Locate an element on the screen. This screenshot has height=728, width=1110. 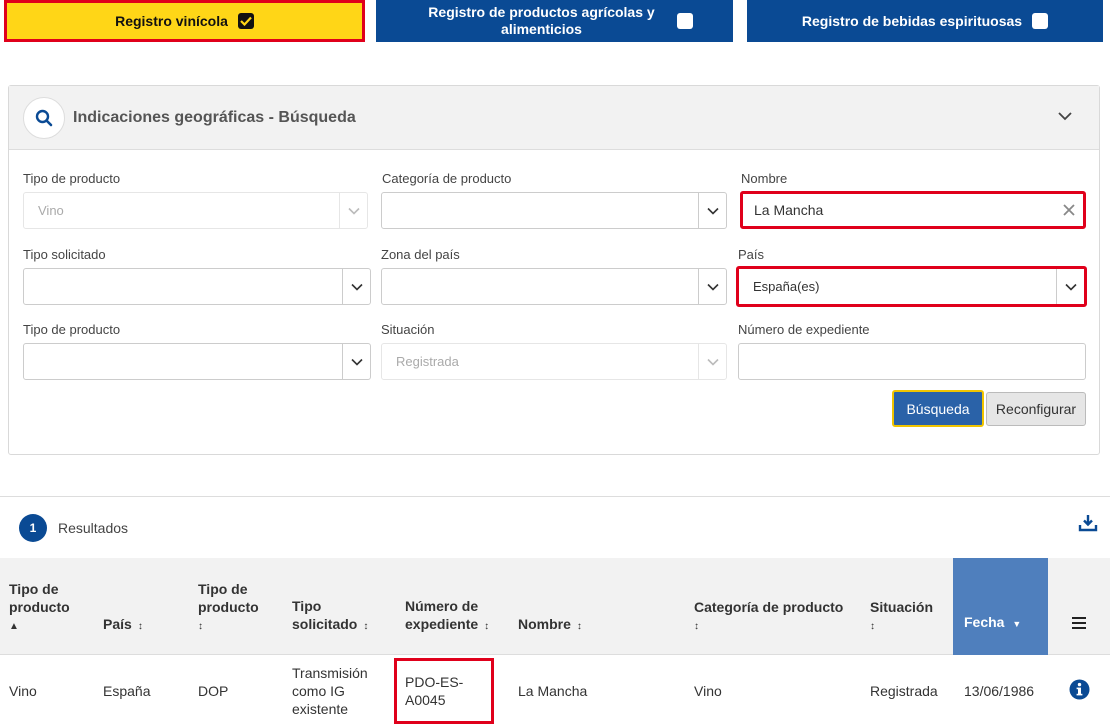
product-type2-select is located at coordinates (197, 361).